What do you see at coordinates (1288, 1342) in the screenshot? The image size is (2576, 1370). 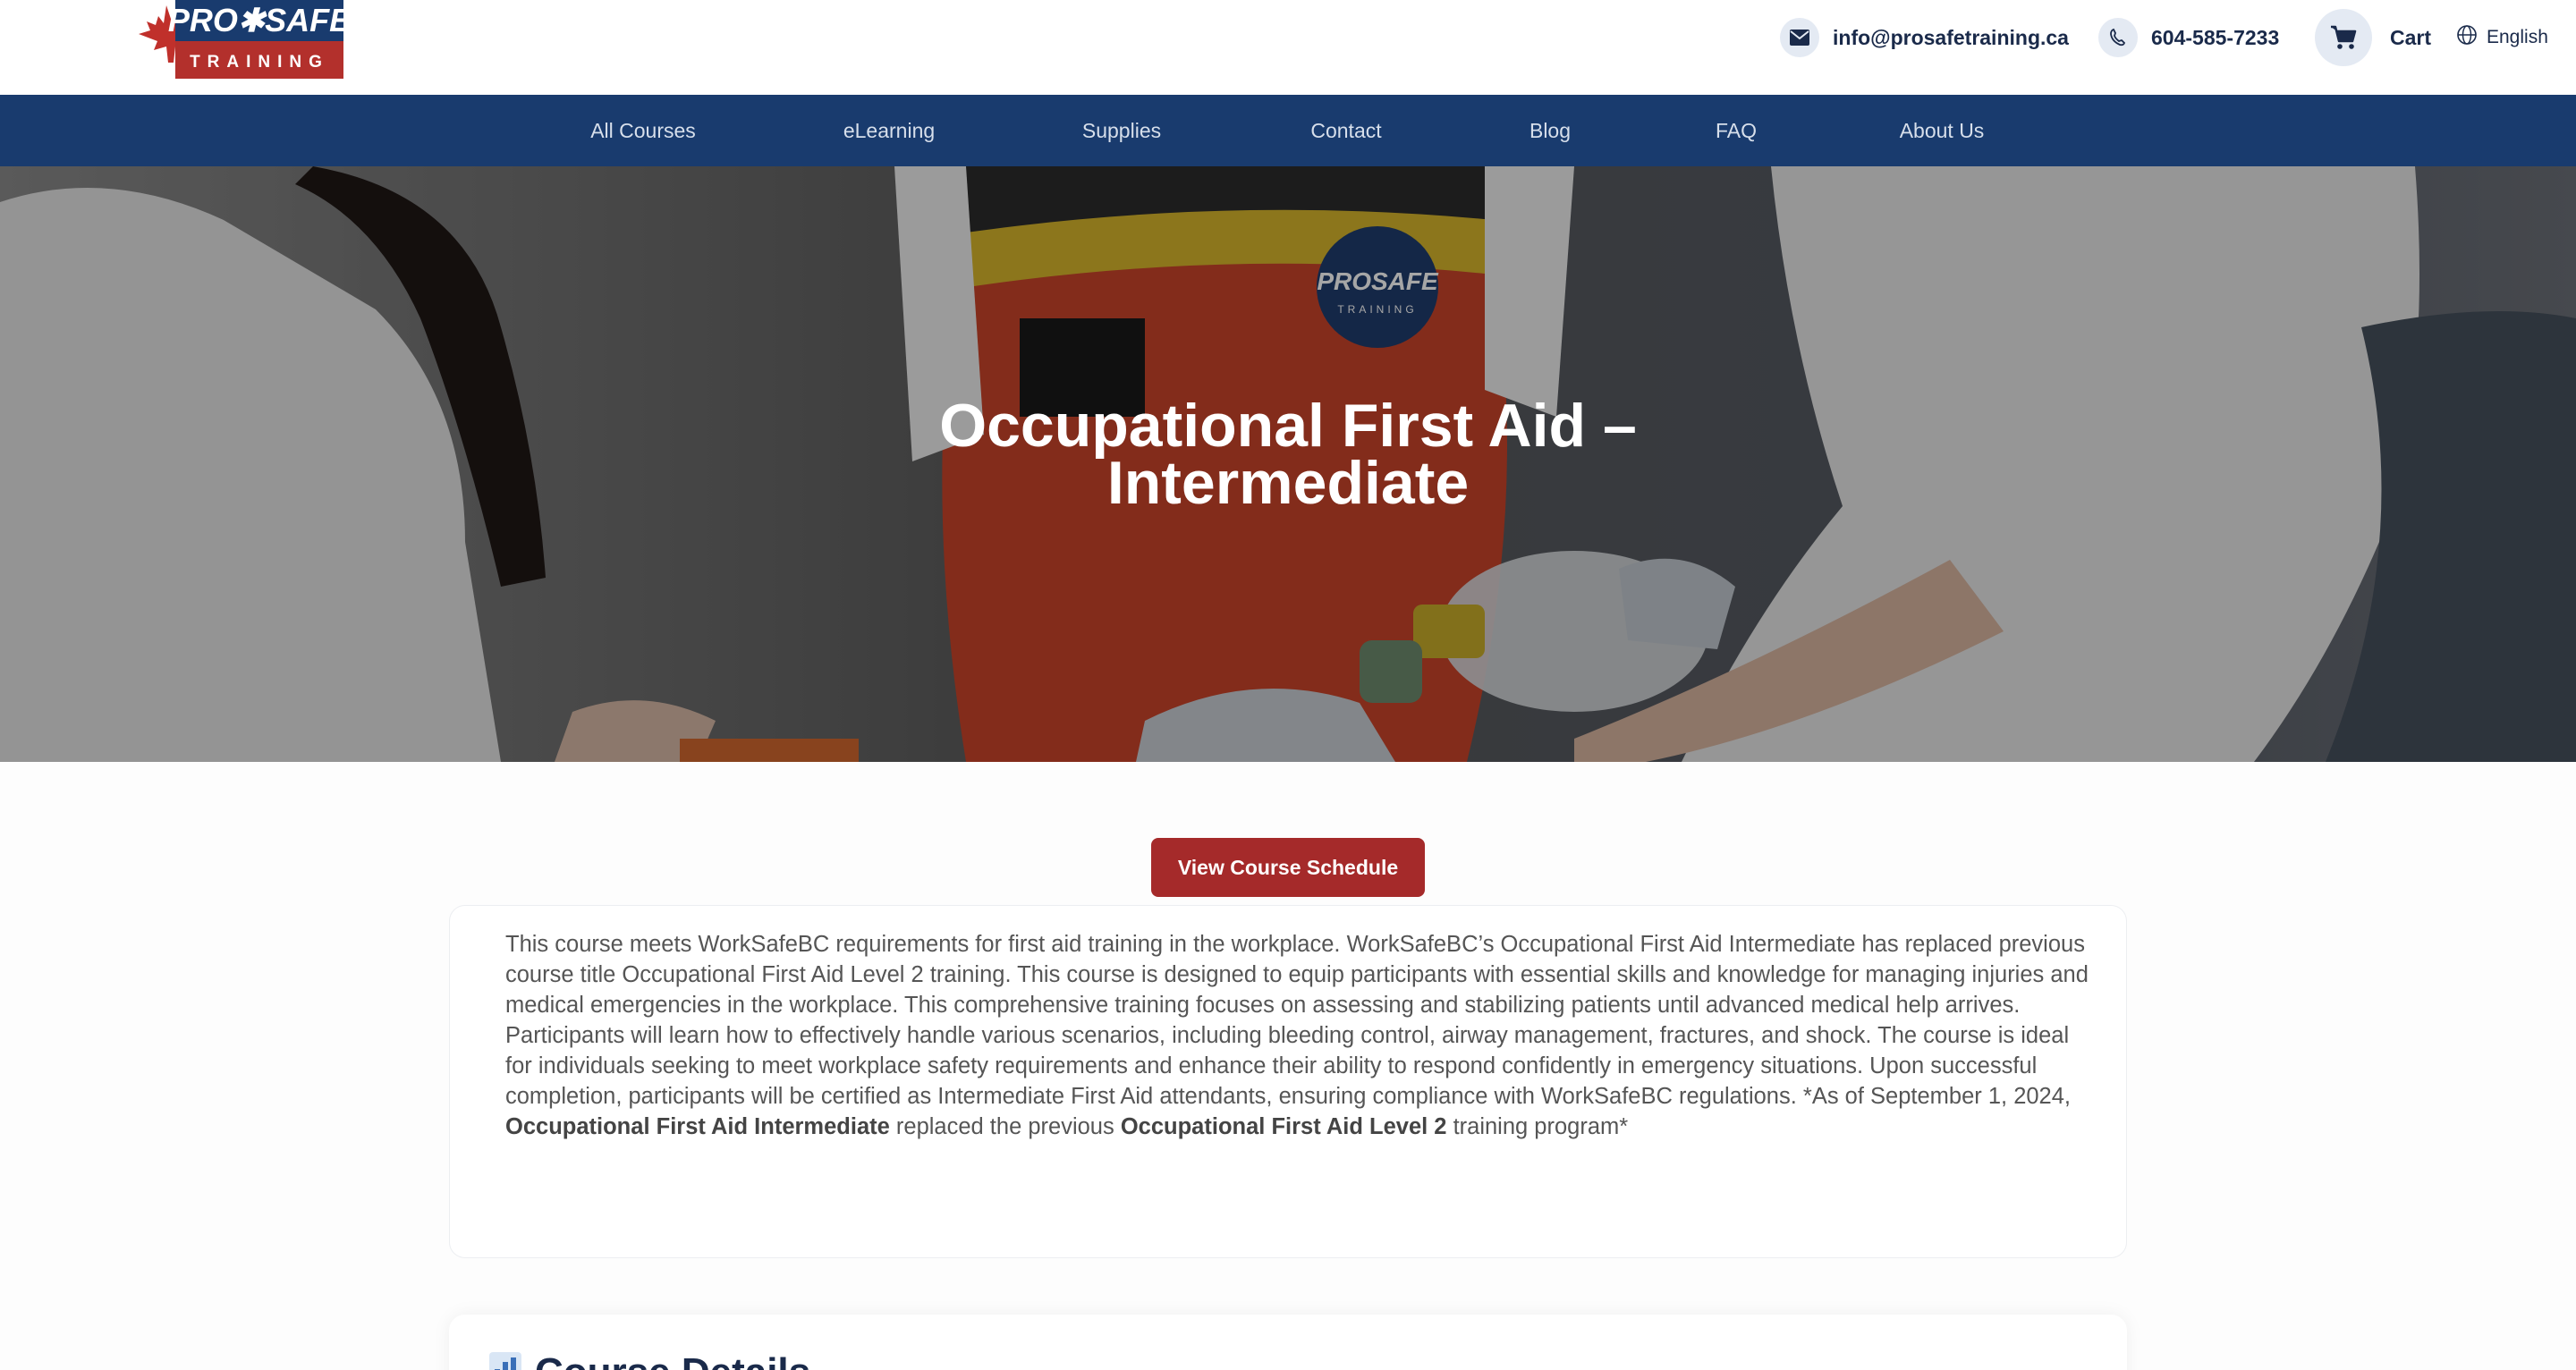 I see `course-details-card: Course Details` at bounding box center [1288, 1342].